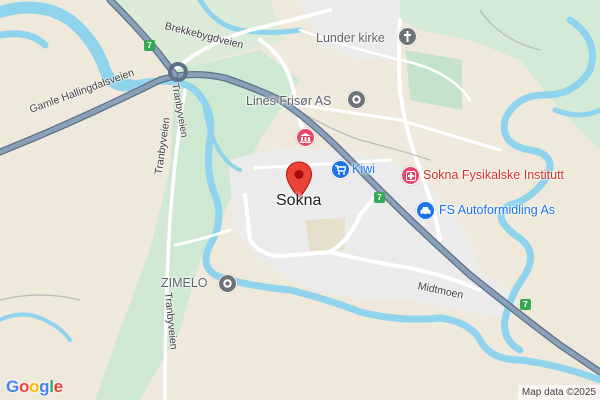  I want to click on google-logo: Google, so click(34, 387).